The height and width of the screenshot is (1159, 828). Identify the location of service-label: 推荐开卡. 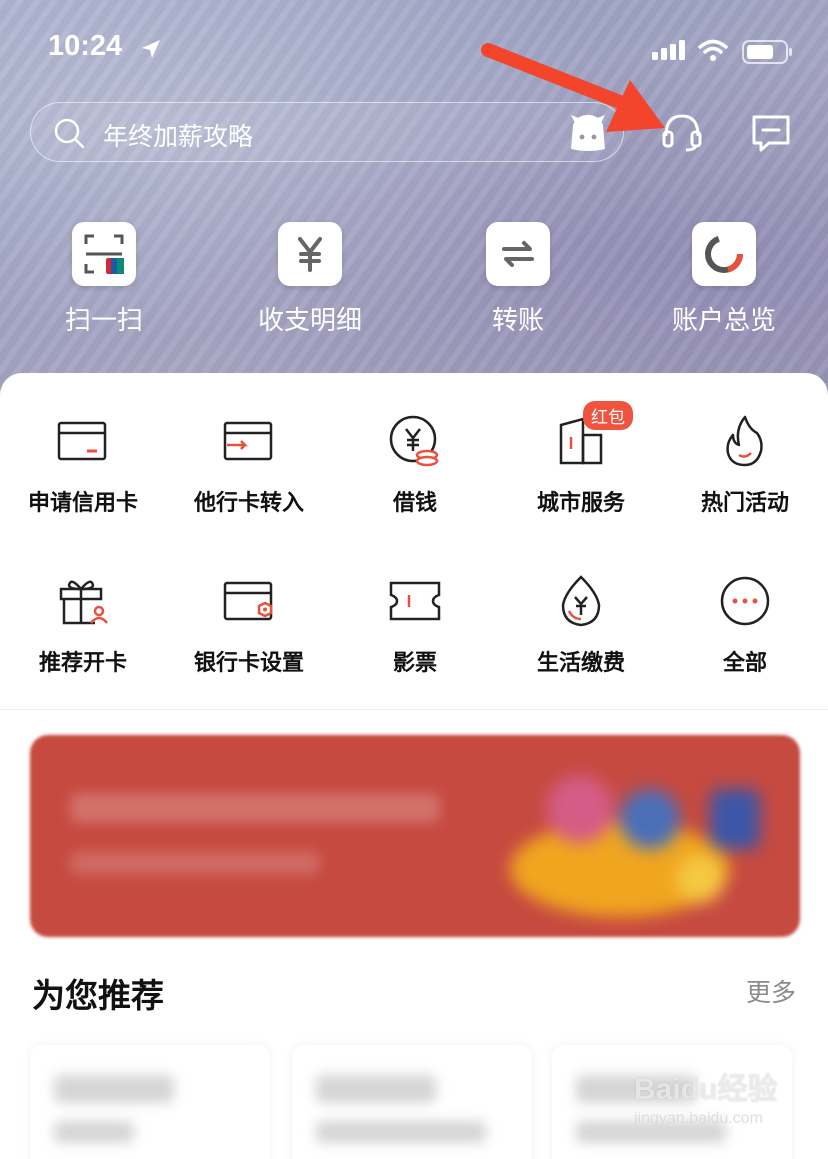
(82, 663).